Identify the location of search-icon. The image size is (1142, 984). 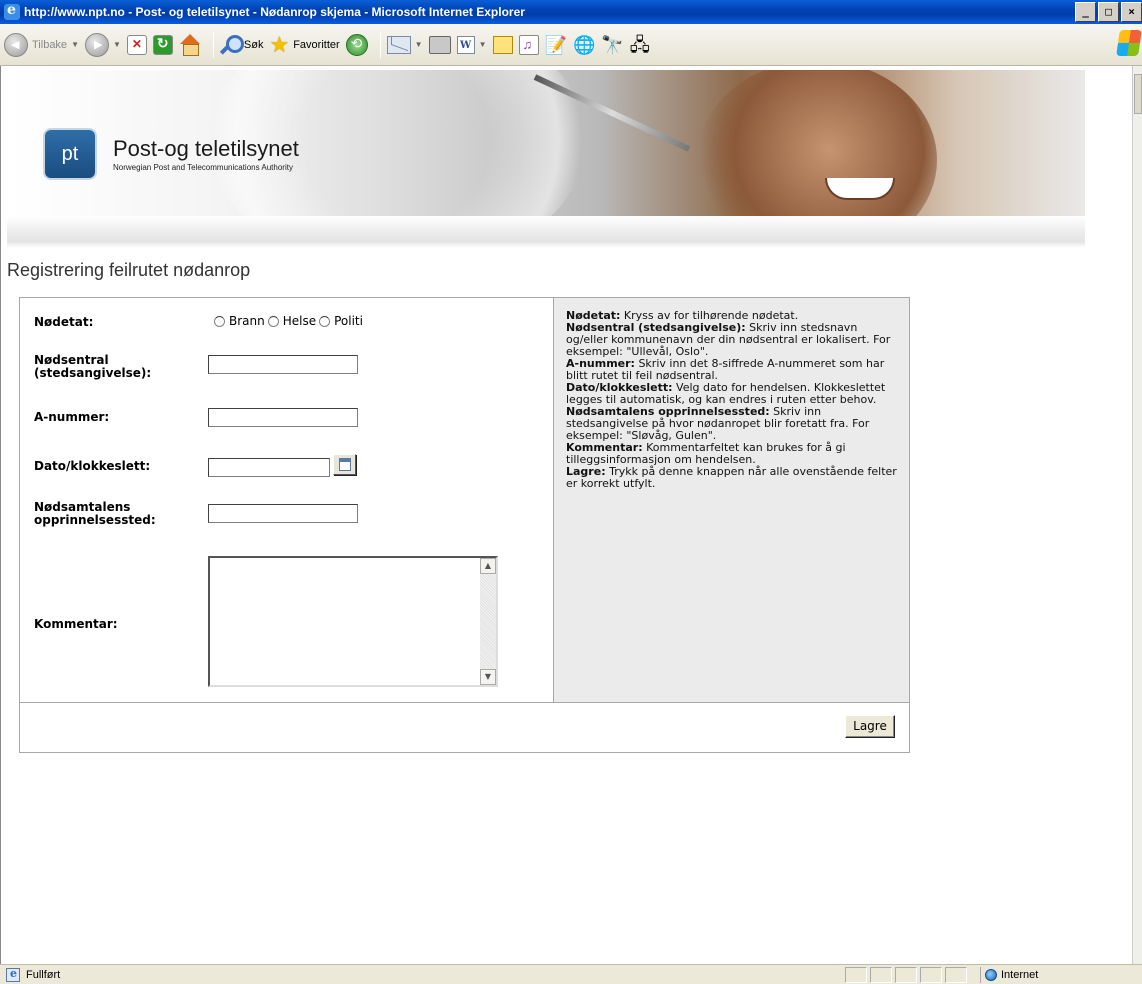
(232, 44).